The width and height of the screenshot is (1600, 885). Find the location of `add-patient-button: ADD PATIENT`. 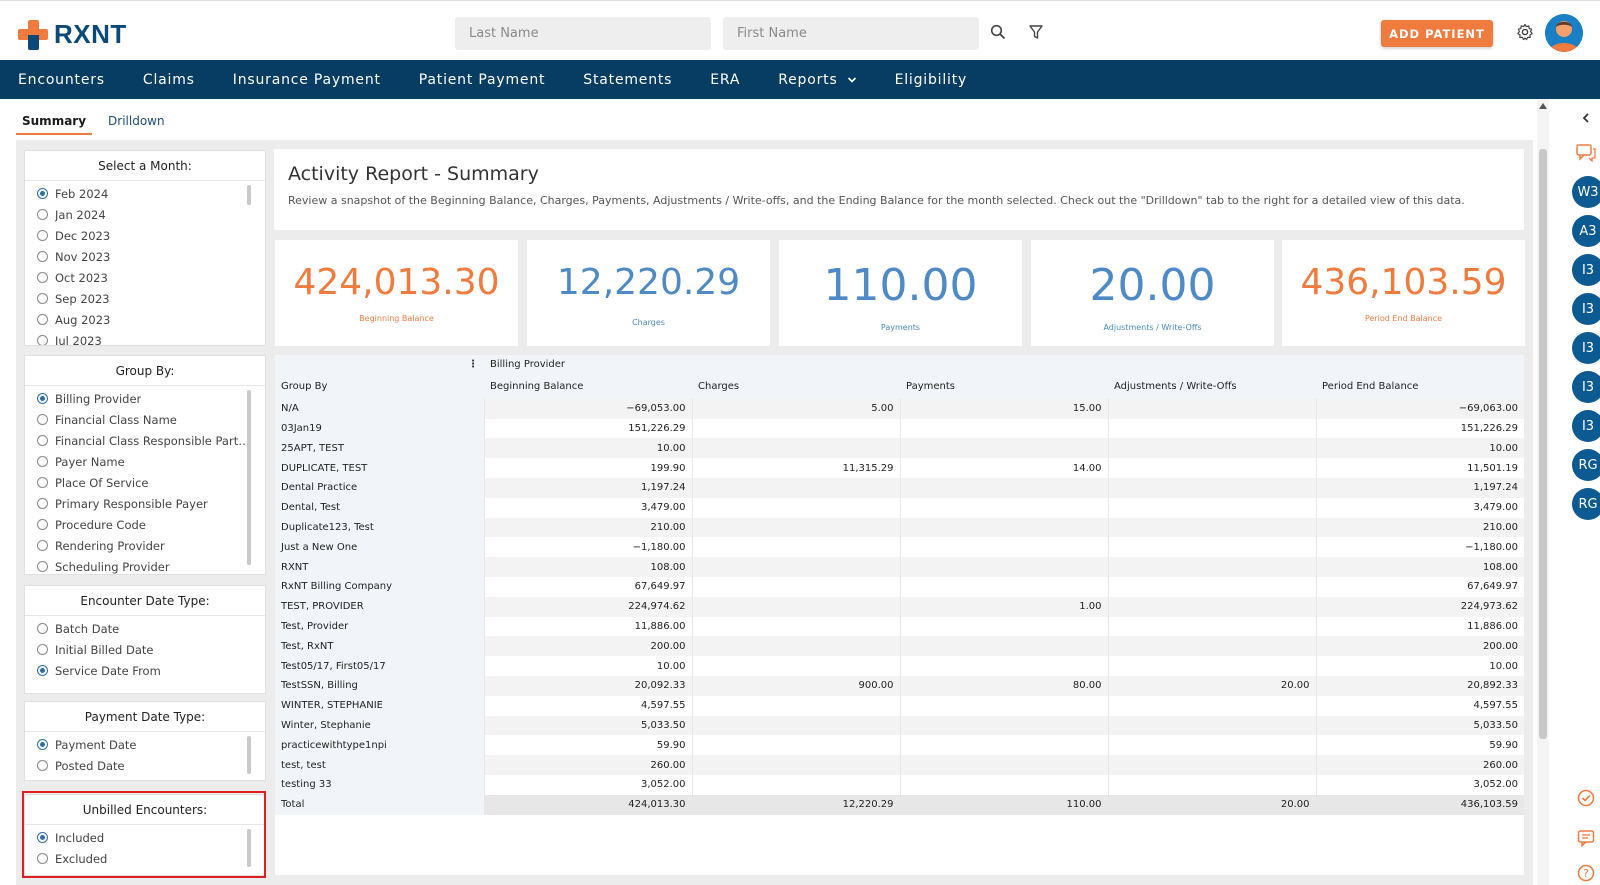

add-patient-button: ADD PATIENT is located at coordinates (1437, 33).